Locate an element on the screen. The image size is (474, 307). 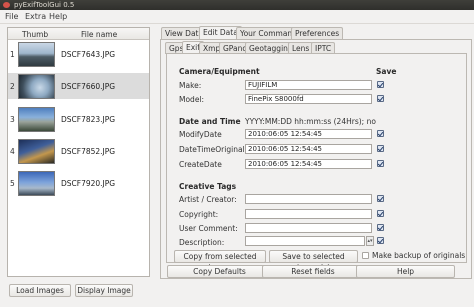
load-images-button: Load Images is located at coordinates (40, 290).